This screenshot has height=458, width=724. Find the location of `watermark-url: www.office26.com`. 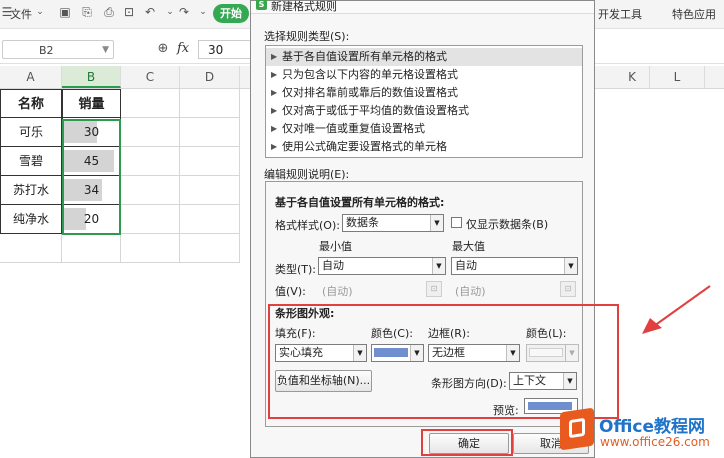

watermark-url: www.office26.com is located at coordinates (655, 442).